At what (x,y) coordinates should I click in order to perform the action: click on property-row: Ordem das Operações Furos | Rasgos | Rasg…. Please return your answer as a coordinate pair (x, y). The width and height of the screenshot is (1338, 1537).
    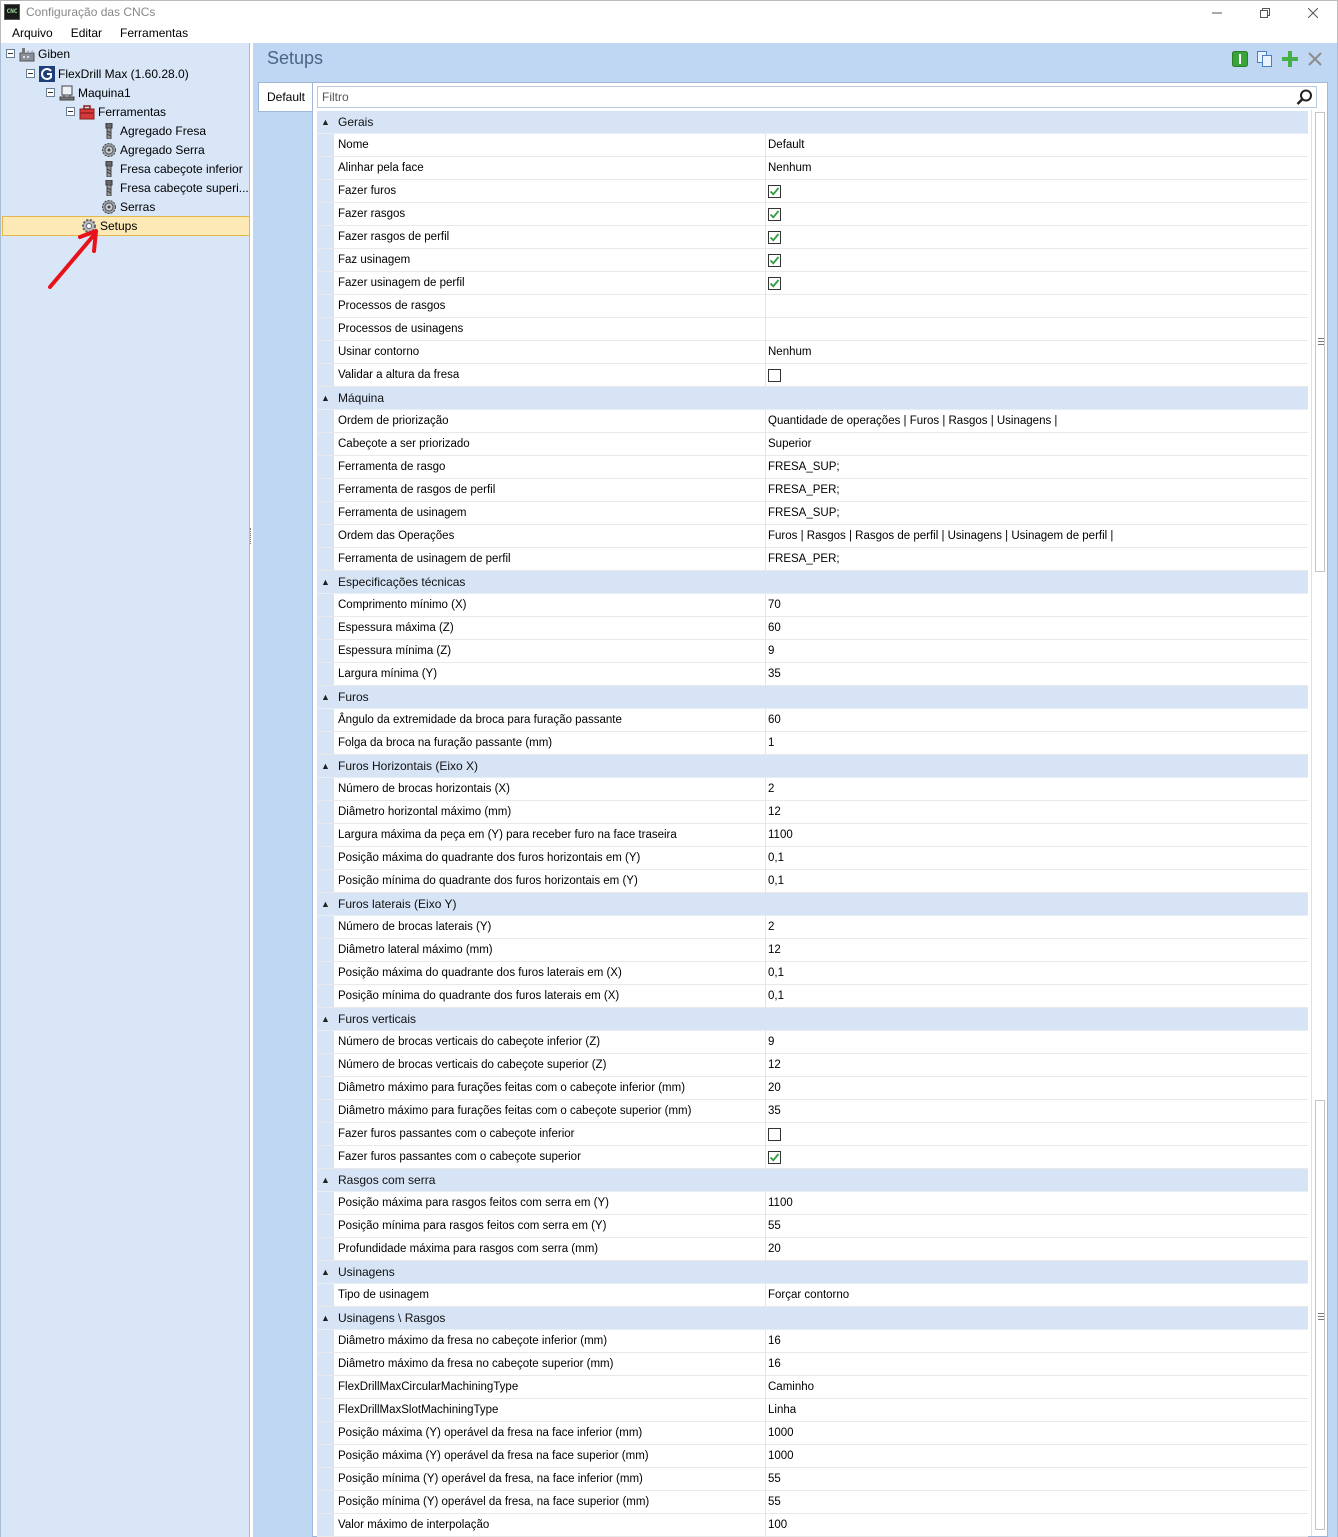
    Looking at the image, I should click on (812, 536).